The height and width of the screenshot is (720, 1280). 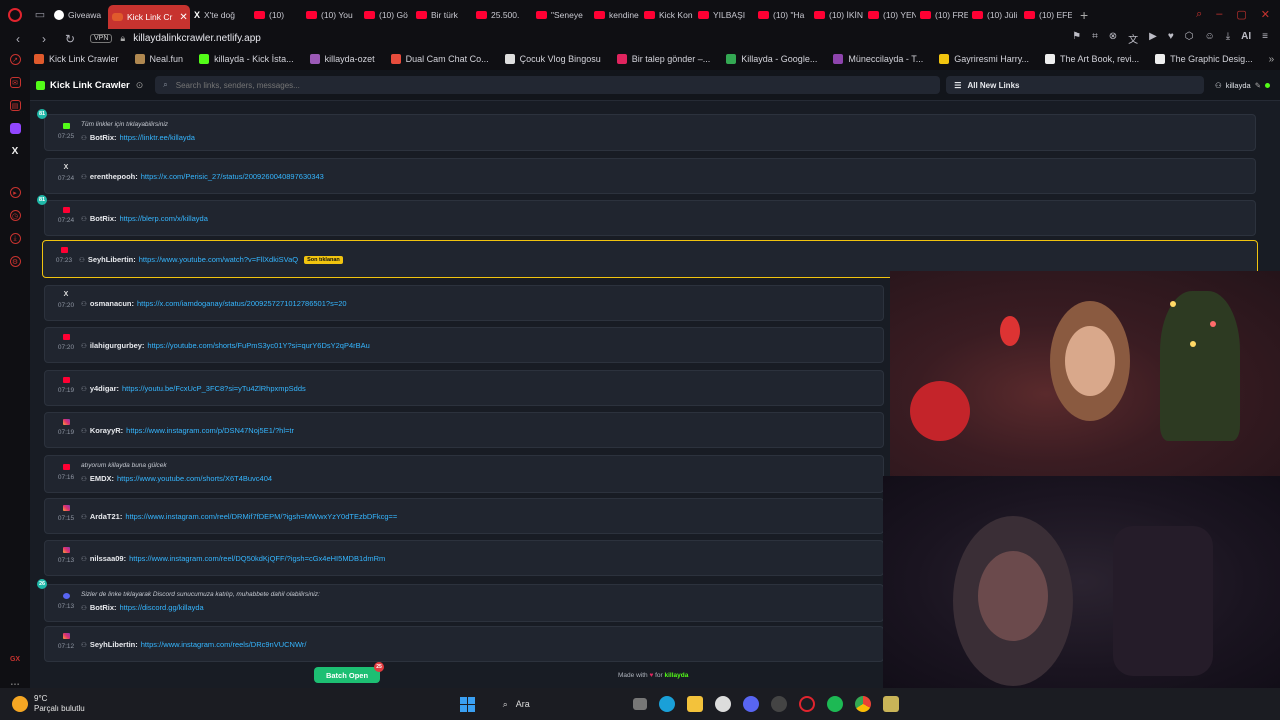 I want to click on browser-tab: Bir türk, so click(x=442, y=15).